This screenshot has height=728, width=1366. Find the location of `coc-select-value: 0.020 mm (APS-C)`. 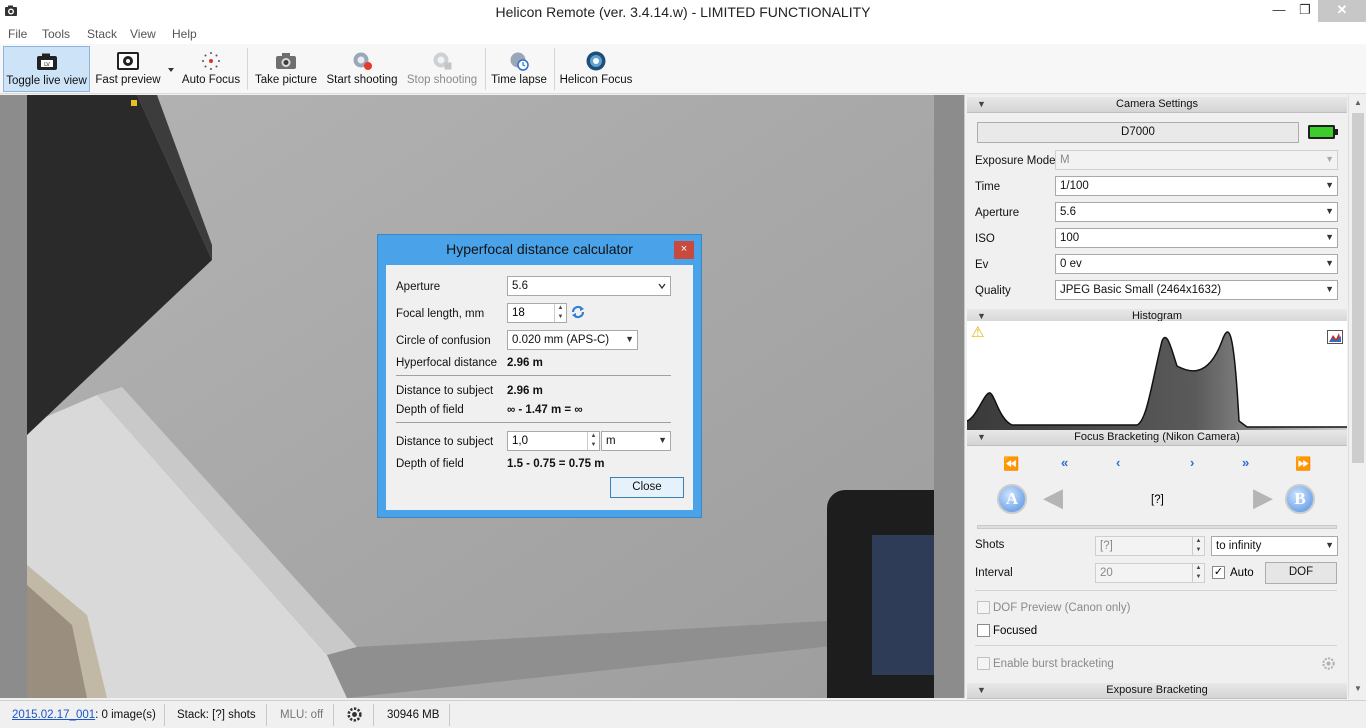

coc-select-value: 0.020 mm (APS-C) is located at coordinates (561, 340).